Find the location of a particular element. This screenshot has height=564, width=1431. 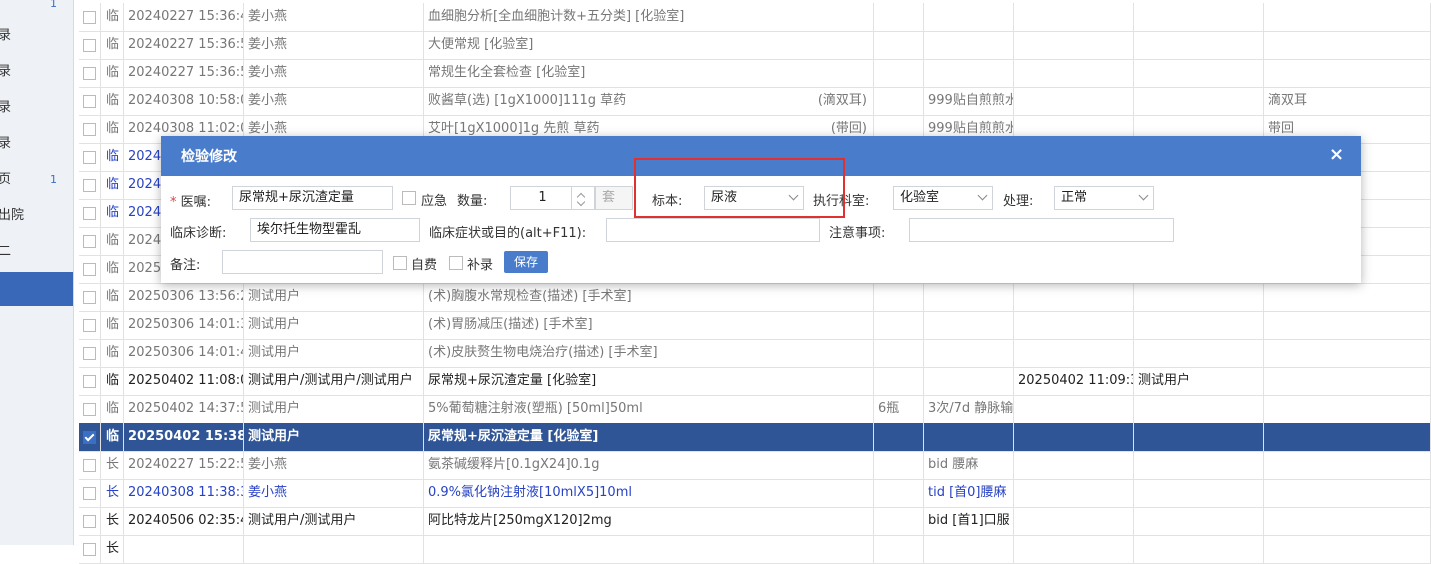

sidebar-item-label: 录 is located at coordinates (6, 143).